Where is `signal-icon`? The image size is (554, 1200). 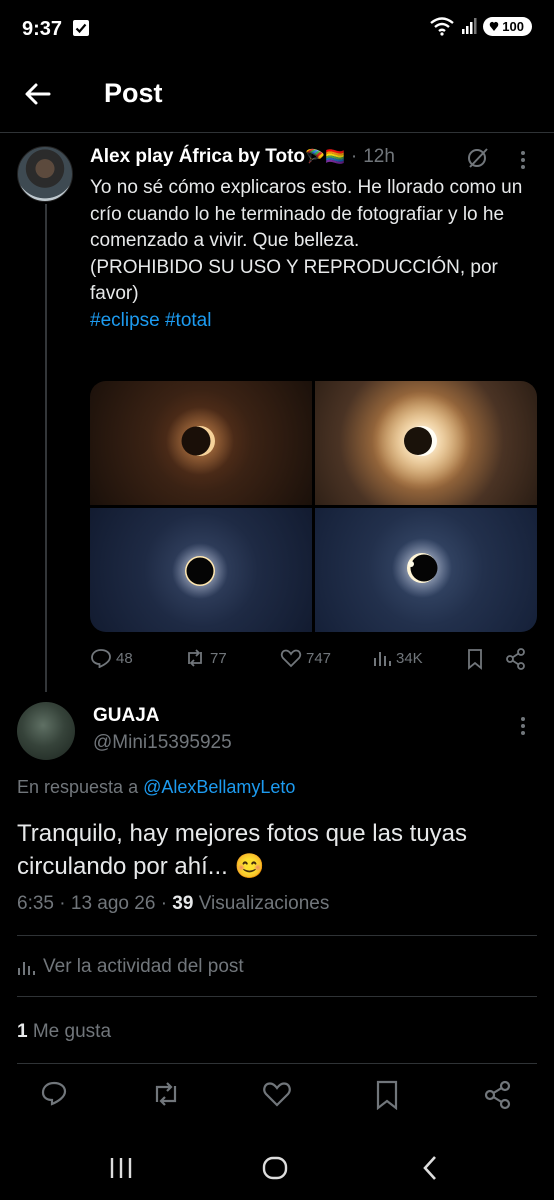
signal-icon is located at coordinates (469, 26).